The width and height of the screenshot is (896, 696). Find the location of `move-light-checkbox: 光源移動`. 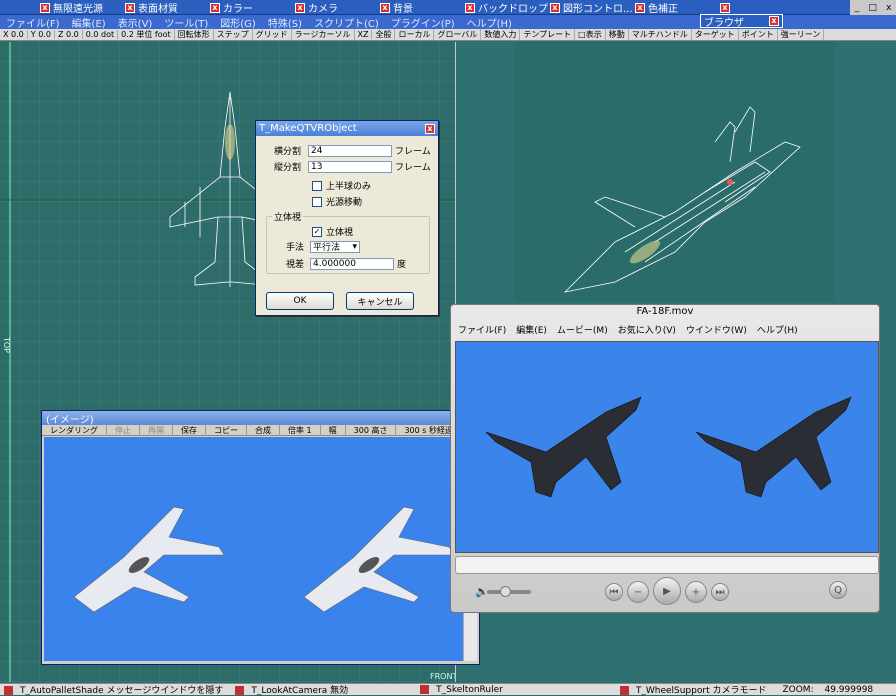

move-light-checkbox: 光源移動 is located at coordinates (337, 201).